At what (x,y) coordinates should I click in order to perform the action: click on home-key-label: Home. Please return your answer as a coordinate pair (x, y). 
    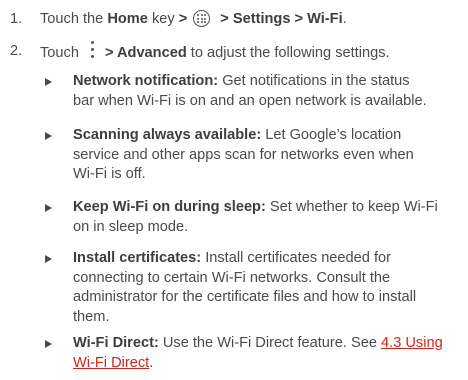
    Looking at the image, I should click on (127, 19).